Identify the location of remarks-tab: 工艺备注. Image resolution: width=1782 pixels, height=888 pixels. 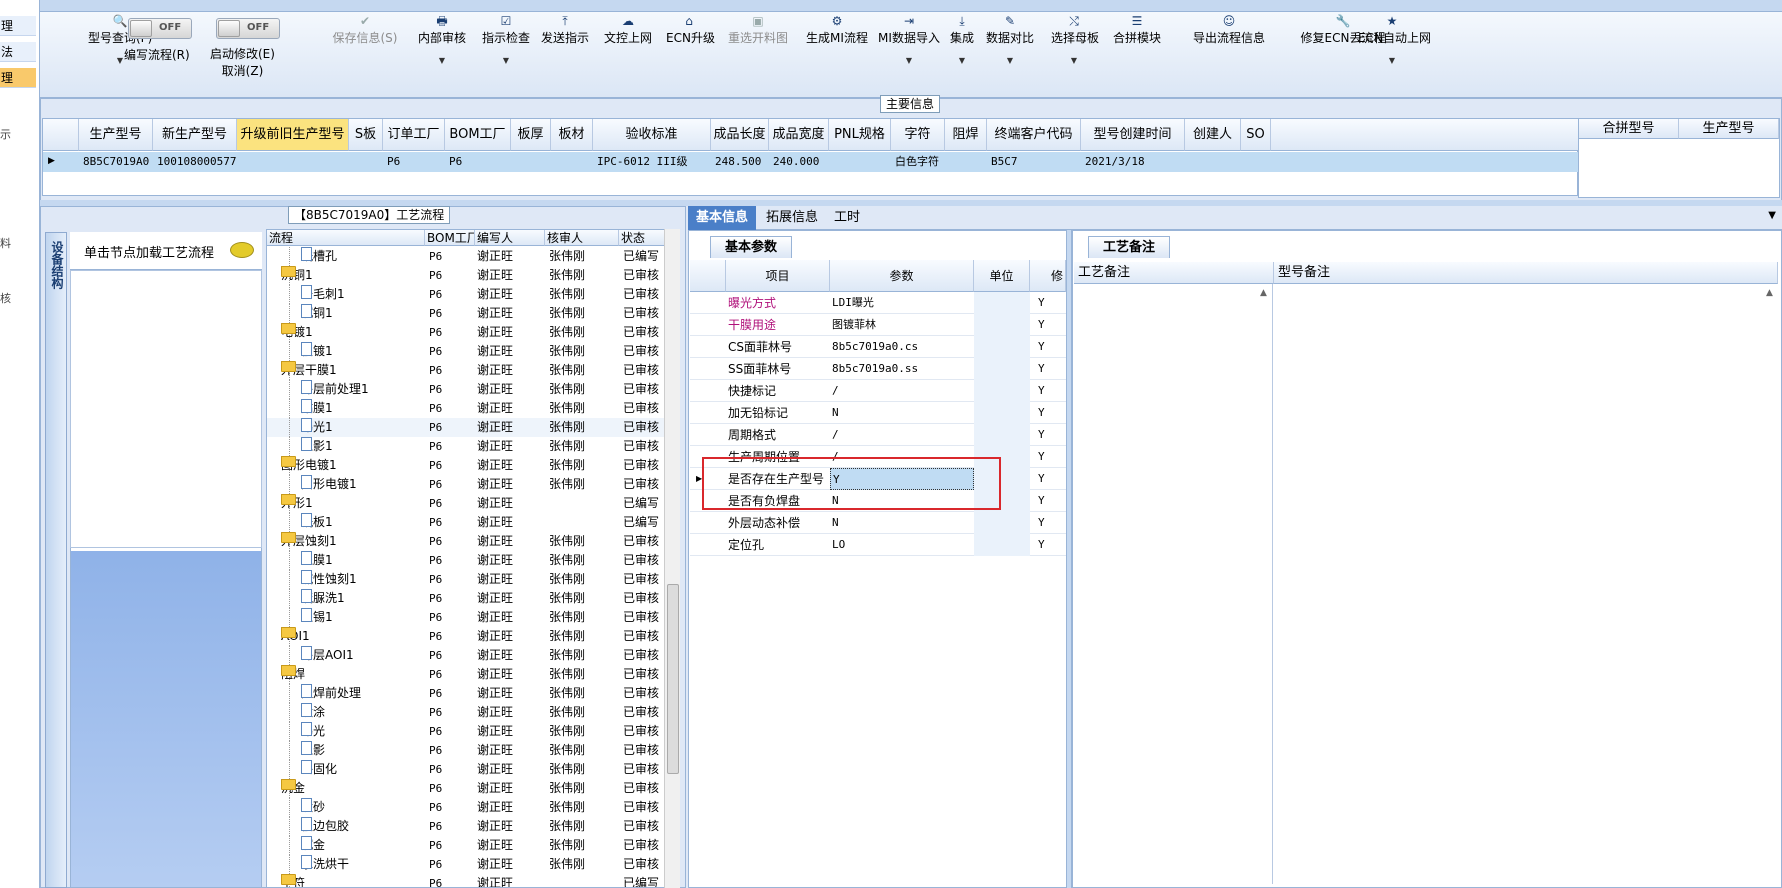
(1129, 247).